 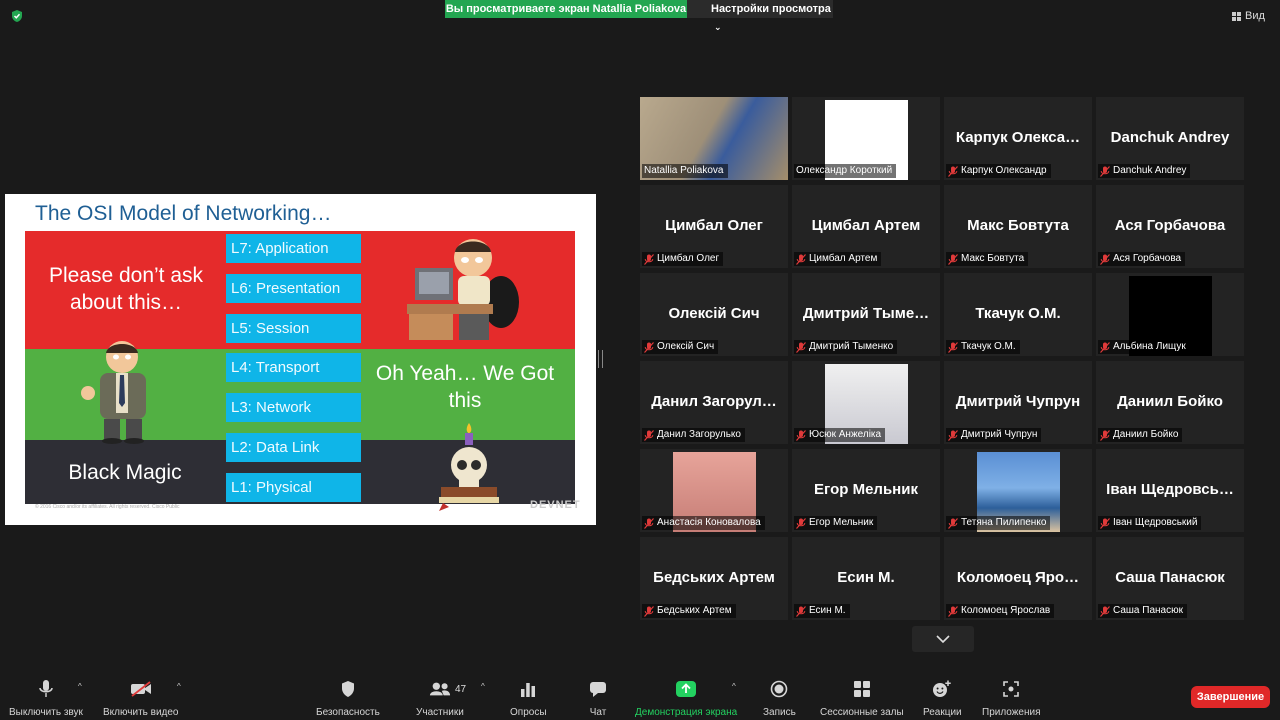 I want to click on skull-candle-illustration, so click(x=469, y=467).